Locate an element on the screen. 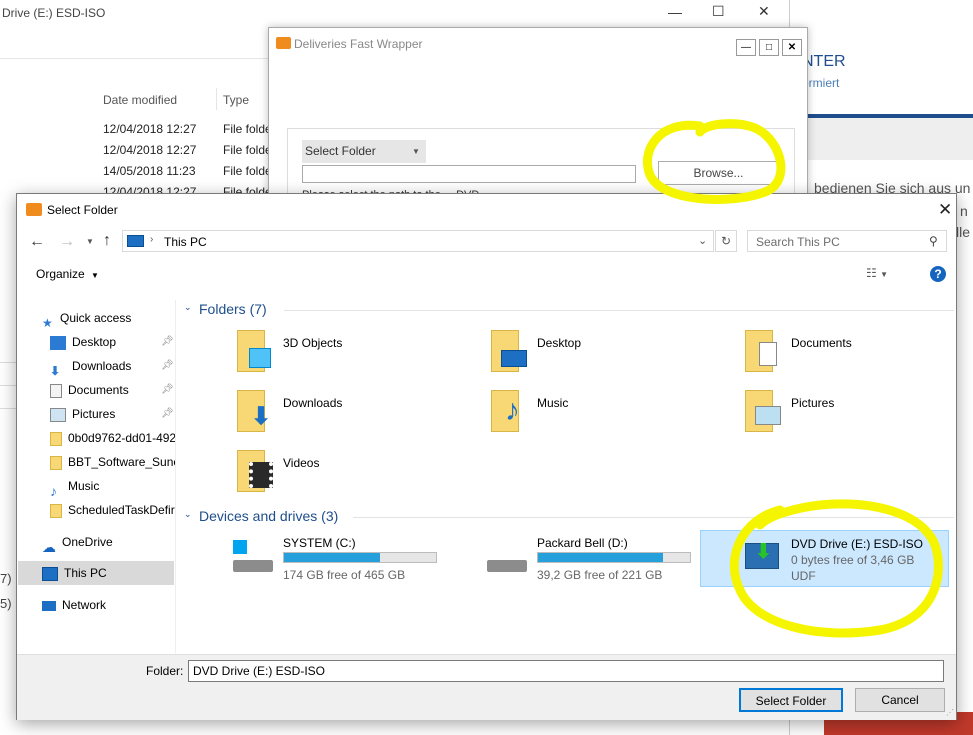  hard-drive-icon is located at coordinates (253, 566).